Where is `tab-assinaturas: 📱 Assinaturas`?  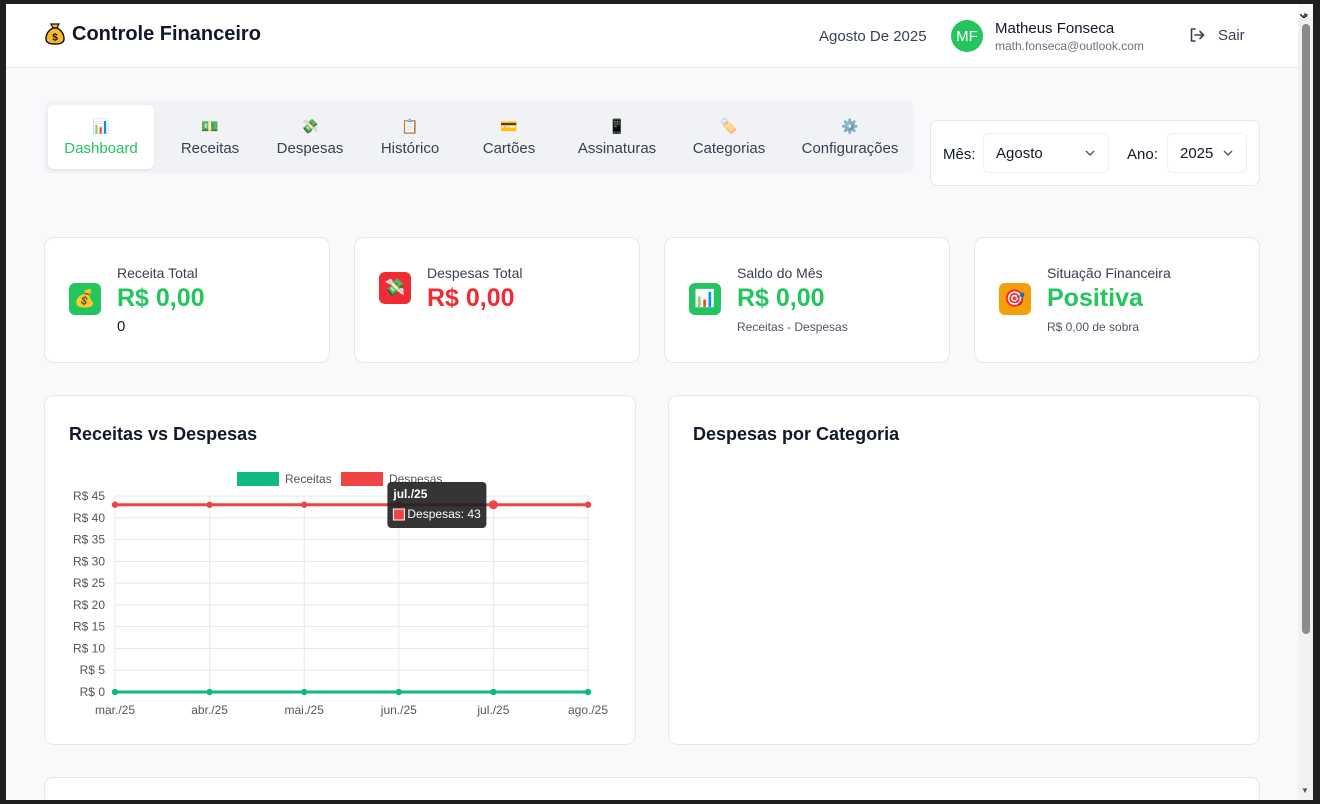 tab-assinaturas: 📱 Assinaturas is located at coordinates (617, 137).